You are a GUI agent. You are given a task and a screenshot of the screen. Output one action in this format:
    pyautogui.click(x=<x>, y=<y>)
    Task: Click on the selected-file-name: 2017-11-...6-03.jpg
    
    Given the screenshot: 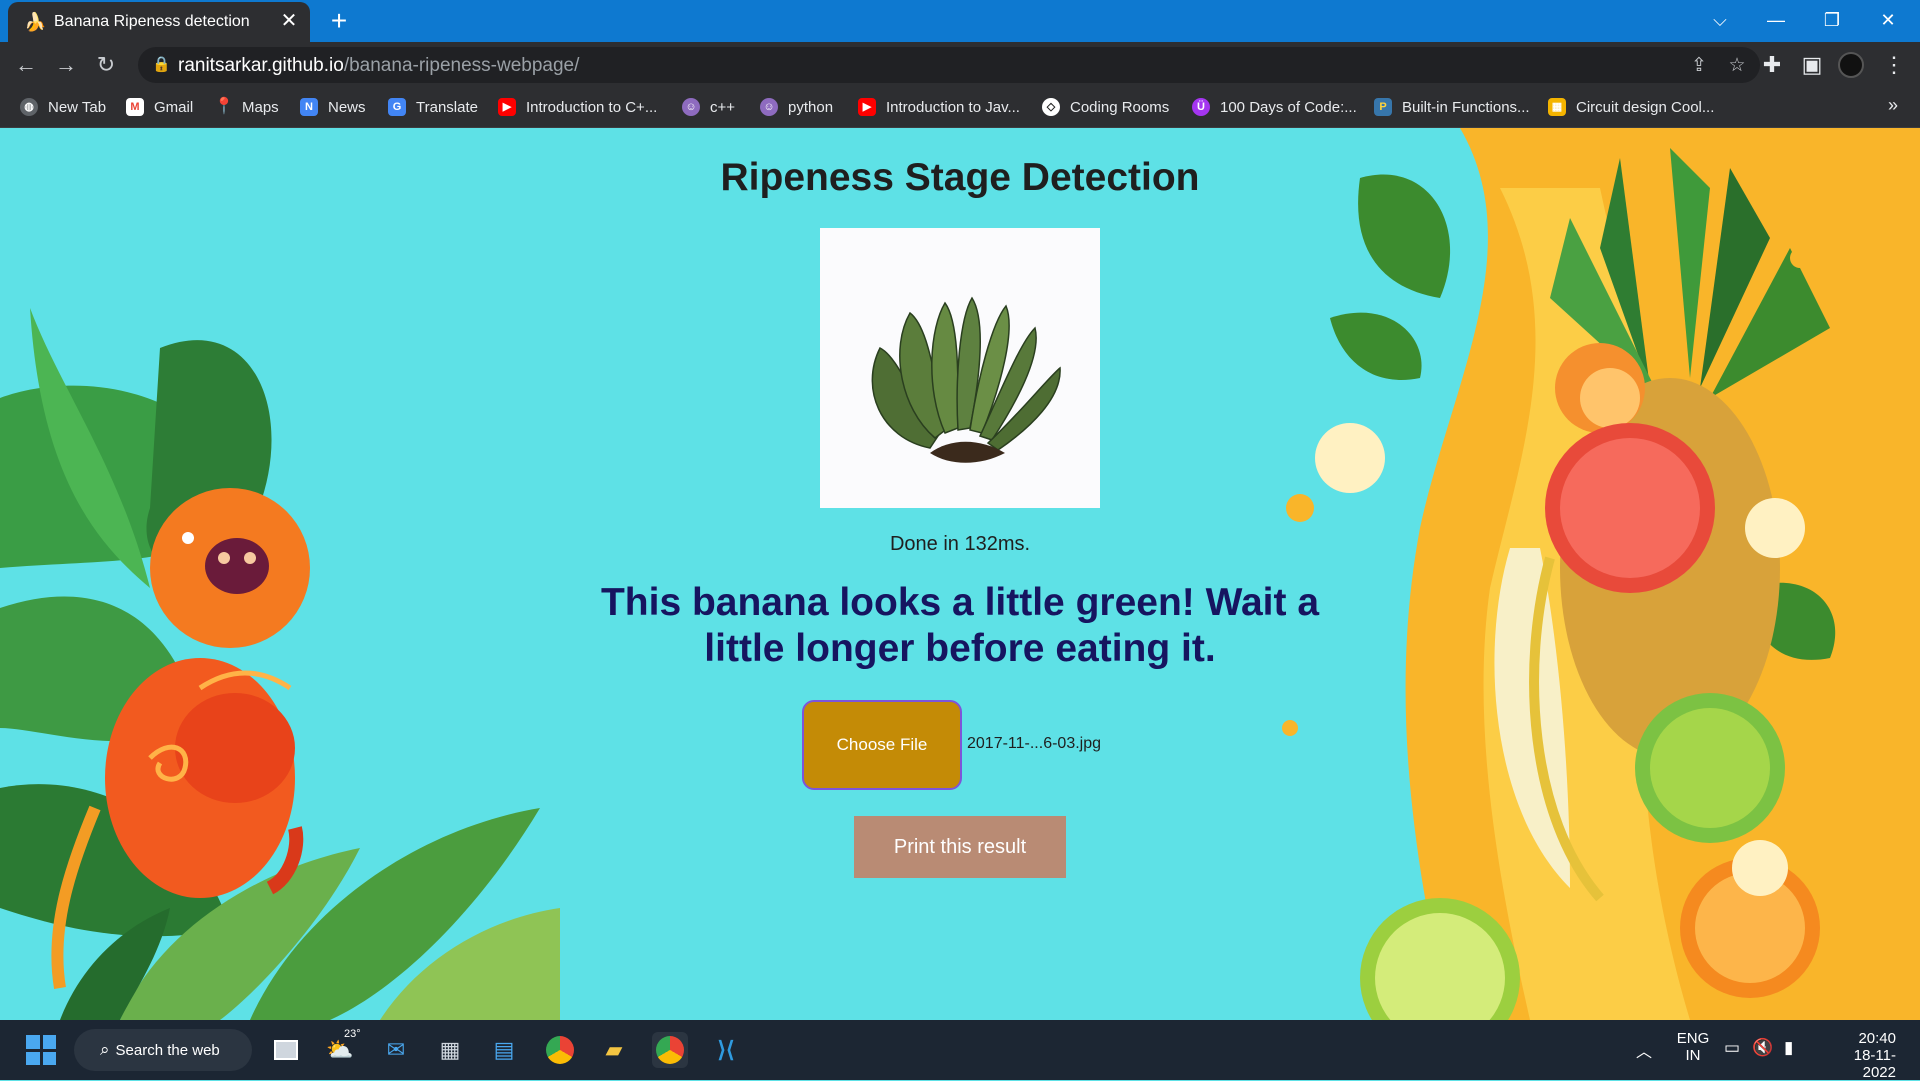 What is the action you would take?
    pyautogui.click(x=1034, y=743)
    